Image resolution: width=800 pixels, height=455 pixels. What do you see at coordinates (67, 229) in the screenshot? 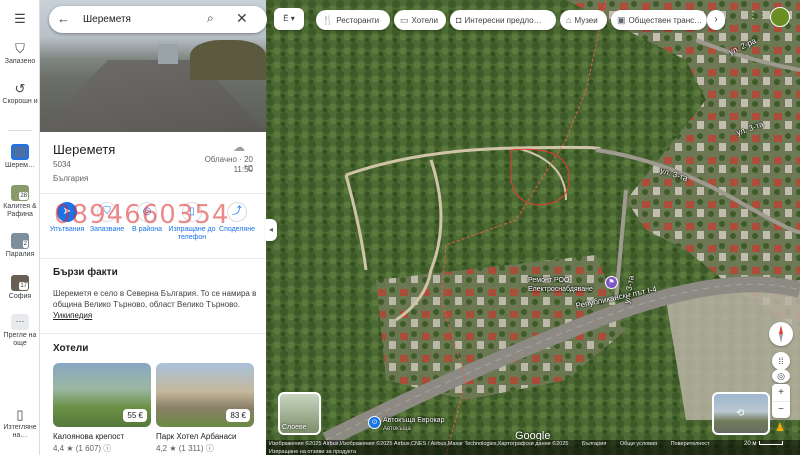
I see `action-label: Упътвания` at bounding box center [67, 229].